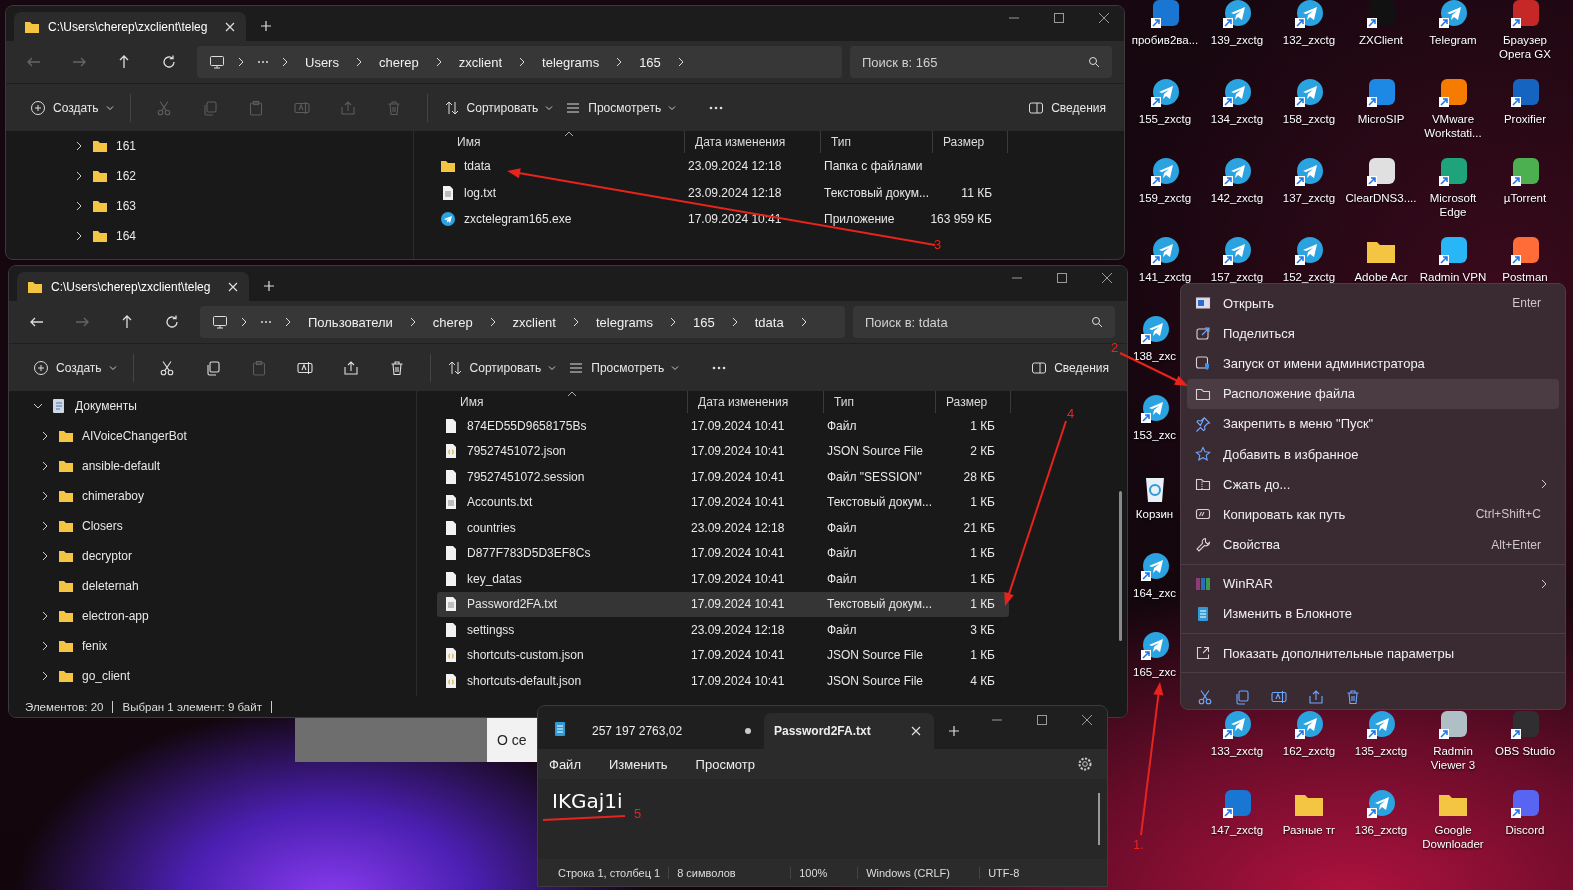 The image size is (1573, 890). What do you see at coordinates (1154, 435) in the screenshot?
I see `desktop-icon-label: 153_zxc` at bounding box center [1154, 435].